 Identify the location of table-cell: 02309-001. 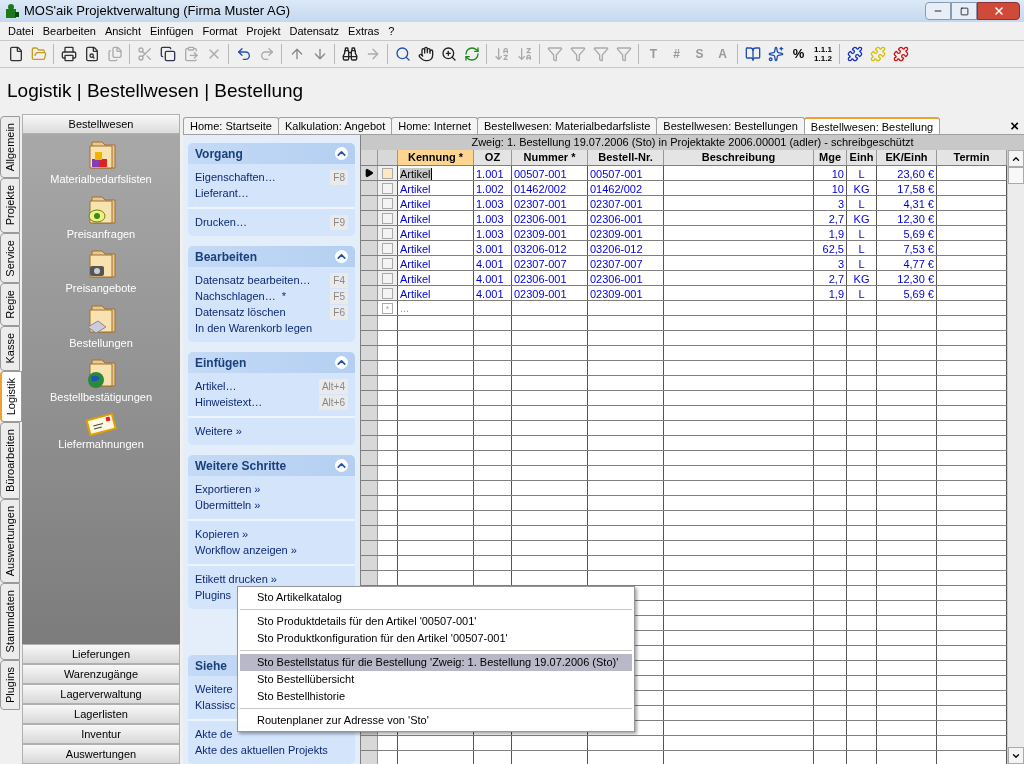
(616, 234).